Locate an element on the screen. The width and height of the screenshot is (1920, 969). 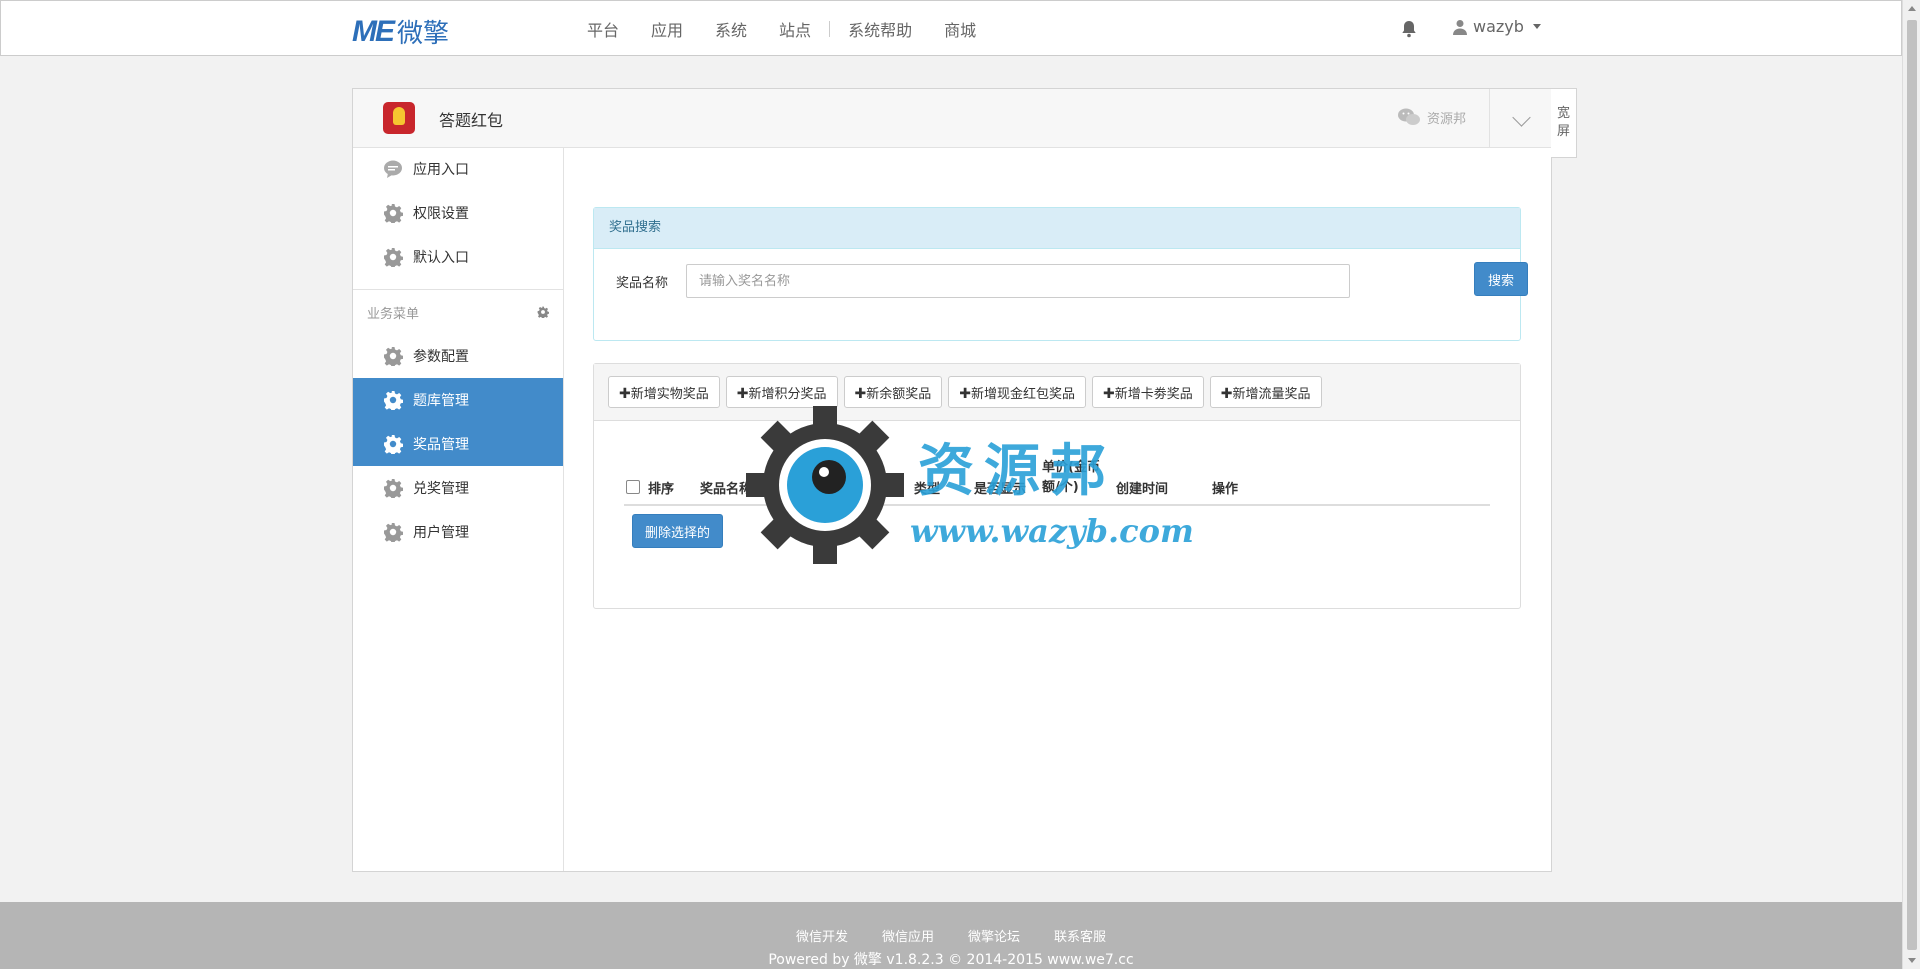
app-title: 答题红包 is located at coordinates (471, 120).